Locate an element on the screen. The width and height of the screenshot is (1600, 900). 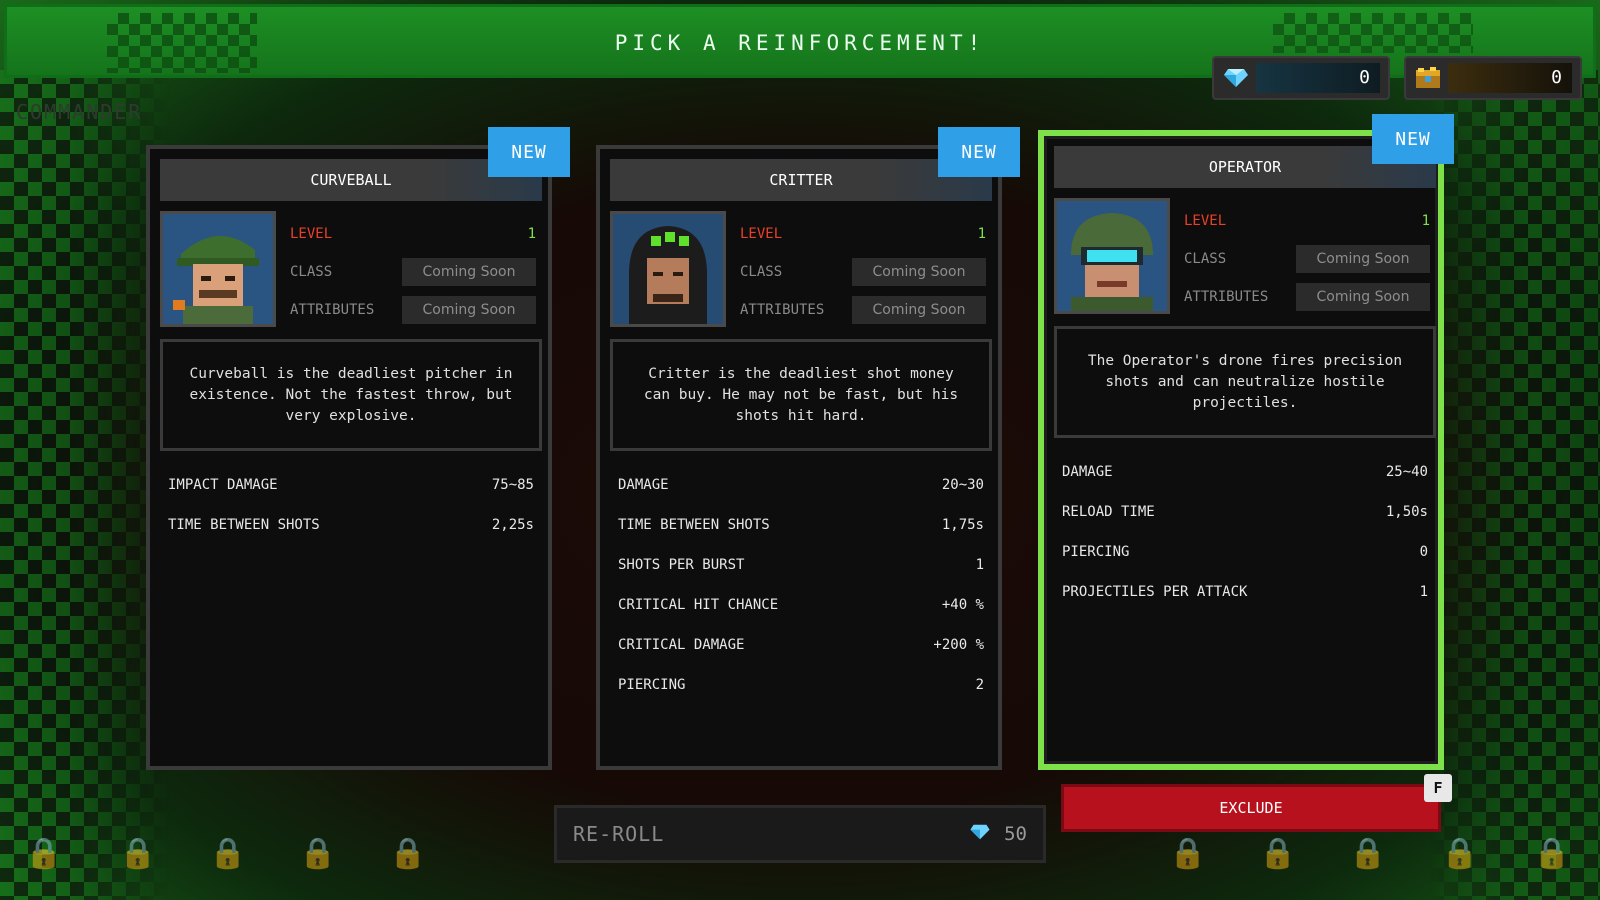
operator-portrait is located at coordinates (1112, 256).